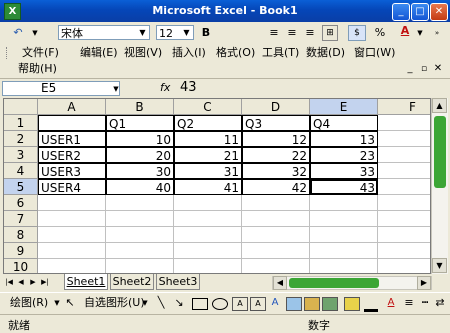 Image resolution: width=450 pixels, height=333 pixels. I want to click on prev-sheet-icon: ◀, so click(21, 282).